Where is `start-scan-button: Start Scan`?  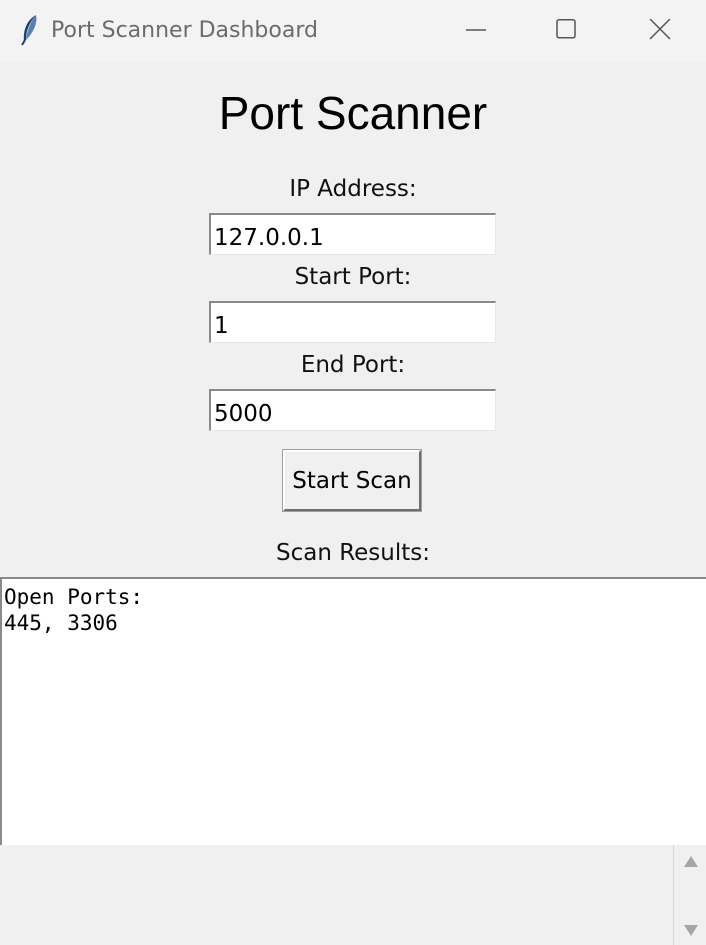
start-scan-button: Start Scan is located at coordinates (352, 480).